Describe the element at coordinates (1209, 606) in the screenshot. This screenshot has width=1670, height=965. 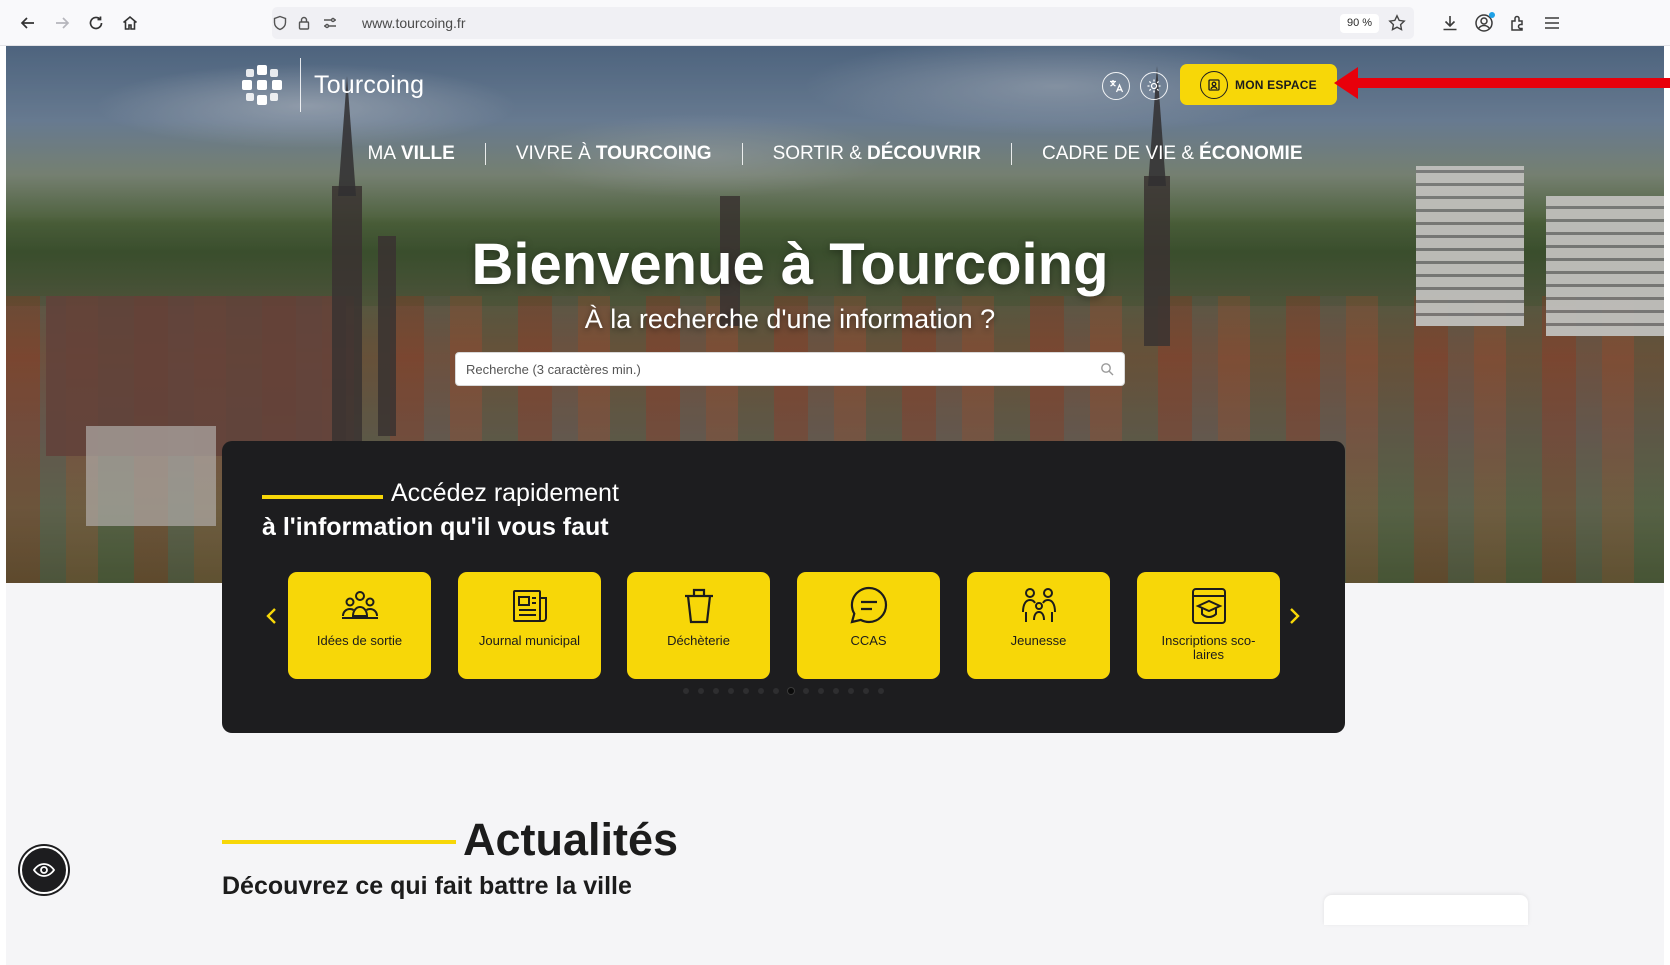
I see `school-cap-icon` at that location.